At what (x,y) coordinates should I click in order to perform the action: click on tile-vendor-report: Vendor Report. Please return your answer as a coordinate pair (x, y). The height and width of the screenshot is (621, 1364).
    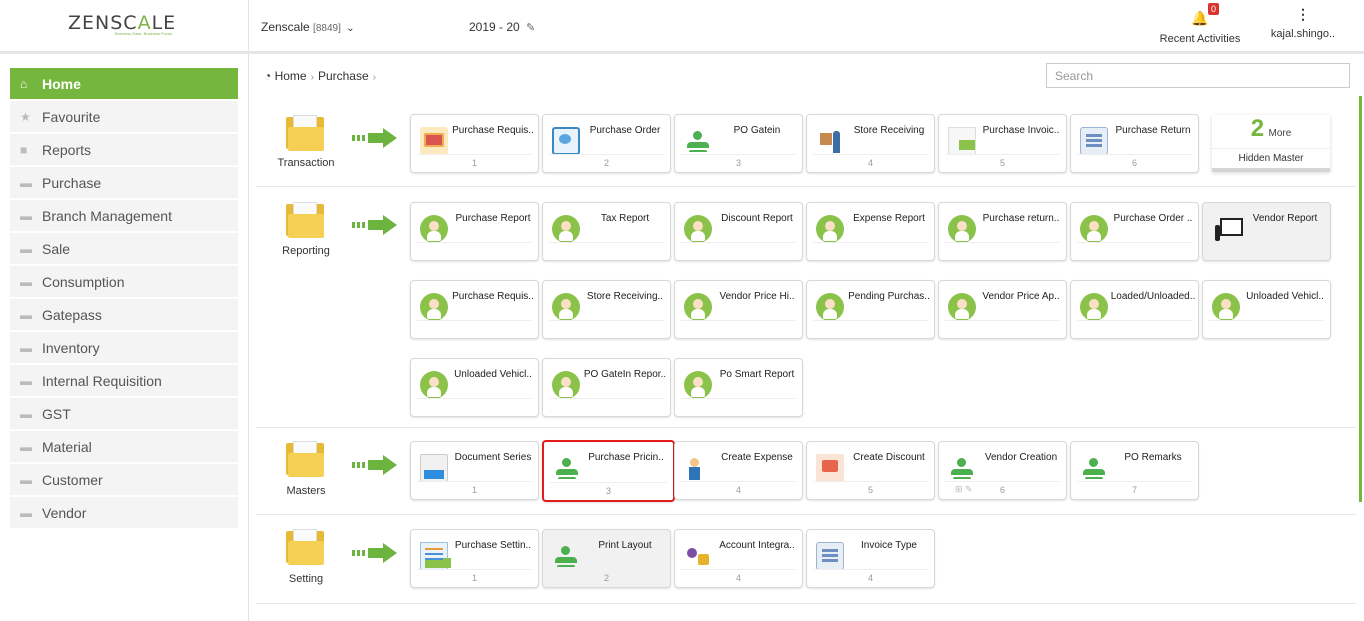
    Looking at the image, I should click on (1266, 231).